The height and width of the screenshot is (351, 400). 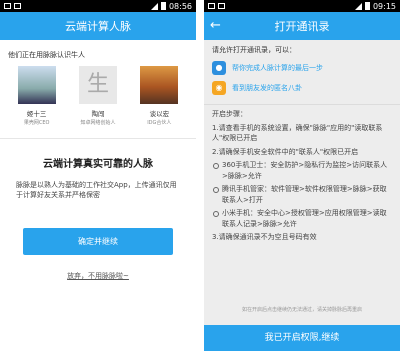 What do you see at coordinates (97, 85) in the screenshot?
I see `avatar: 生` at bounding box center [97, 85].